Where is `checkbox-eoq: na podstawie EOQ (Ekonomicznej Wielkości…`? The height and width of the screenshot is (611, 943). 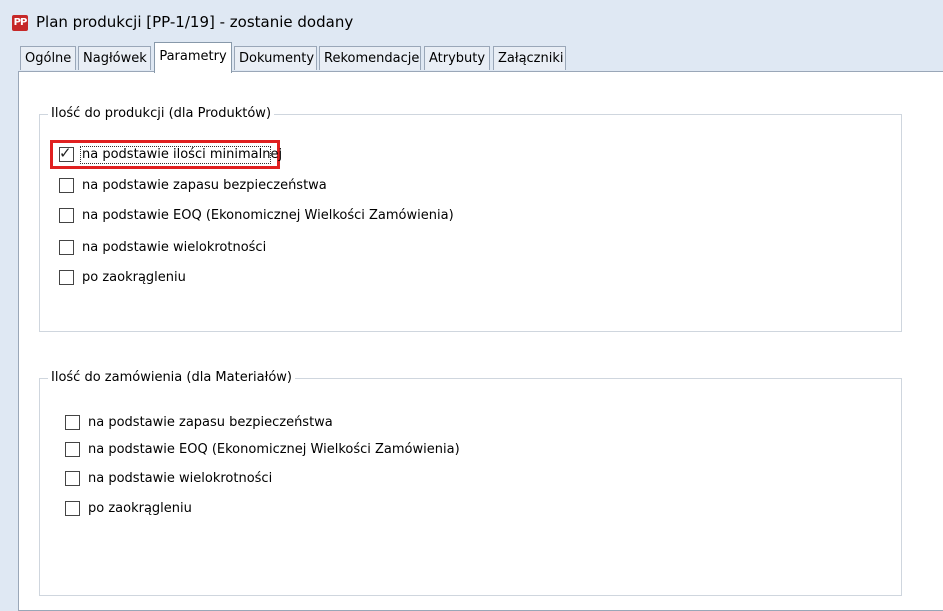 checkbox-eoq: na podstawie EOQ (Ekonomicznej Wielkości… is located at coordinates (269, 217).